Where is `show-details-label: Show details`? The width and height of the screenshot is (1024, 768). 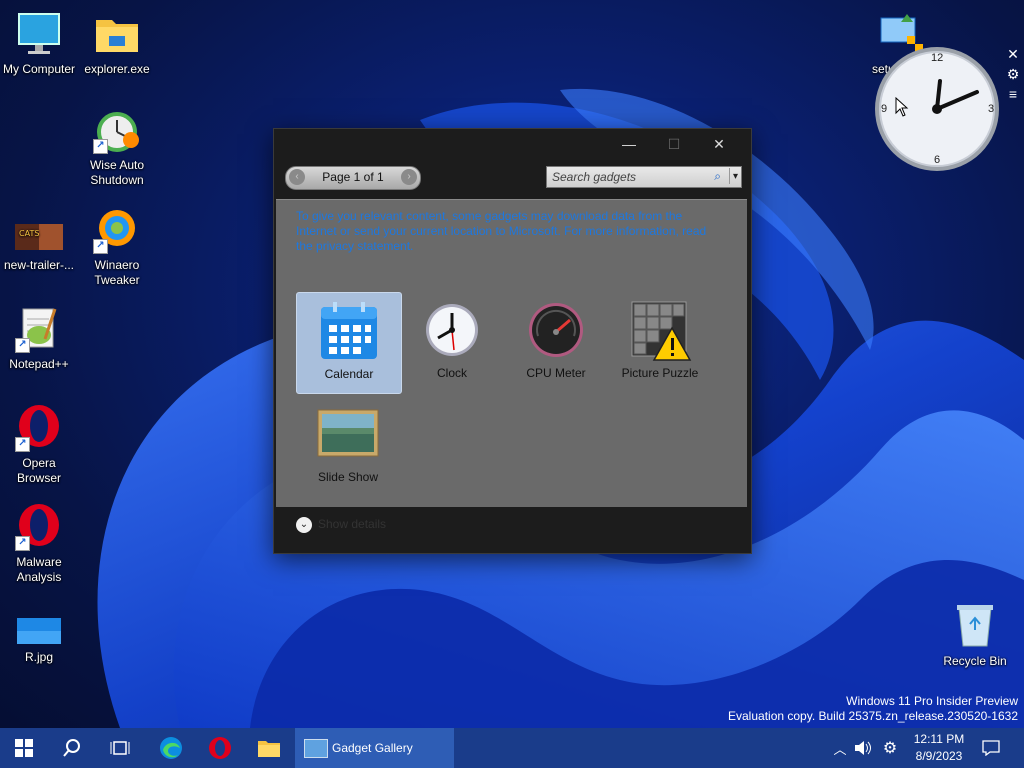
show-details-label: Show details is located at coordinates (352, 524).